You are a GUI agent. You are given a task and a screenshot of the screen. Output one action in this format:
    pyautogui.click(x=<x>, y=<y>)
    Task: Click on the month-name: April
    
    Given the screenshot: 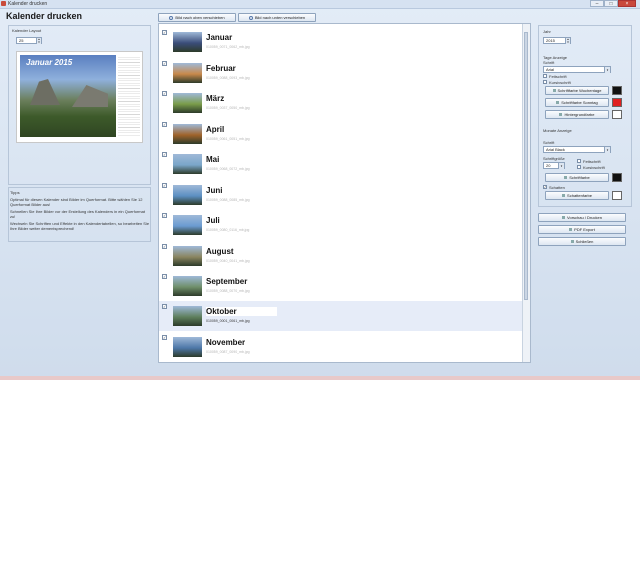 What is the action you would take?
    pyautogui.click(x=215, y=129)
    